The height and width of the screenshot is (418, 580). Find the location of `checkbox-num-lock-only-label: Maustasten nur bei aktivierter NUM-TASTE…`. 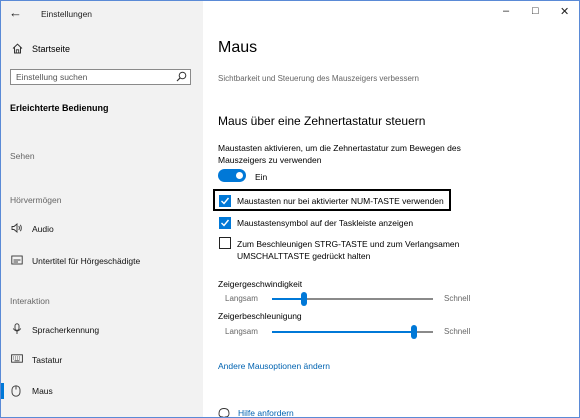

checkbox-num-lock-only-label: Maustasten nur bei aktivierter NUM-TASTE… is located at coordinates (340, 201).